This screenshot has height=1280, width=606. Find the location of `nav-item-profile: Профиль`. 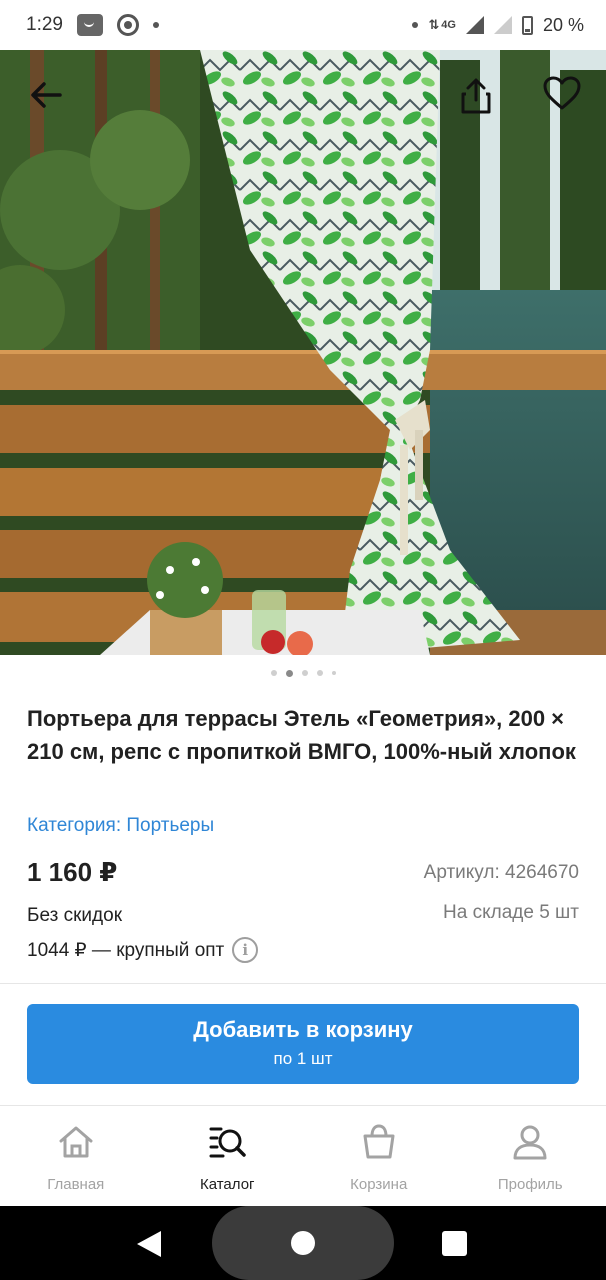

nav-item-profile: Профиль is located at coordinates (530, 1156).